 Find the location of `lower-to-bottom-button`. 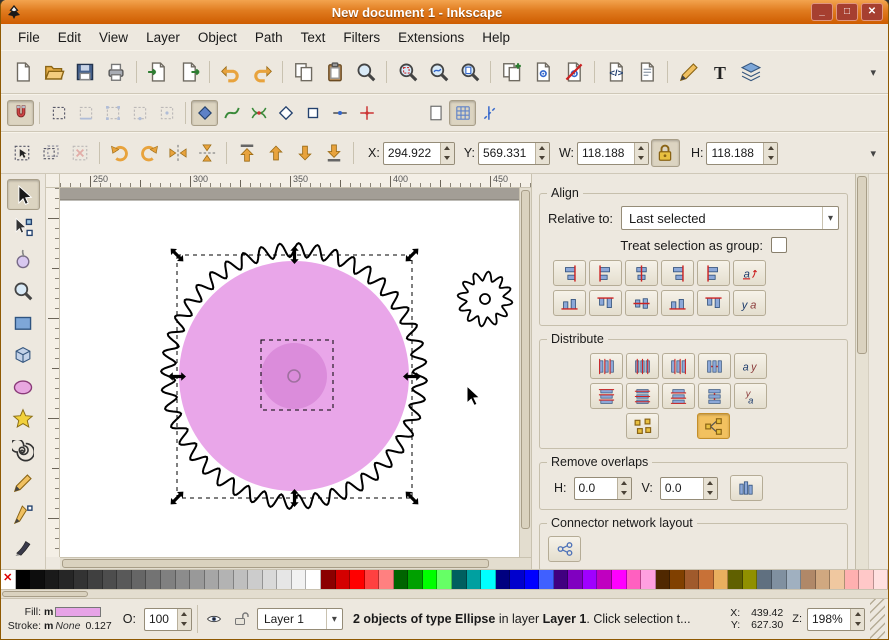

lower-to-bottom-button is located at coordinates (333, 153).